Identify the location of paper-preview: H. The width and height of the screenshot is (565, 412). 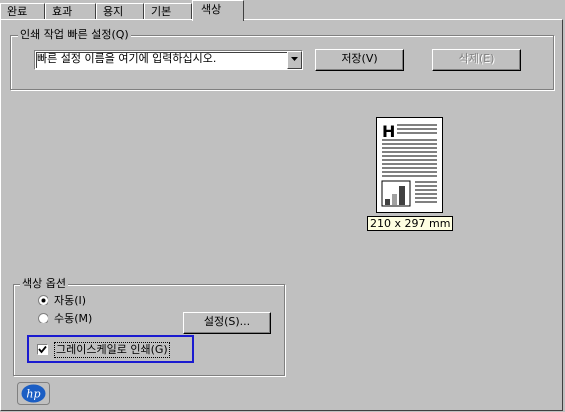
(409, 165).